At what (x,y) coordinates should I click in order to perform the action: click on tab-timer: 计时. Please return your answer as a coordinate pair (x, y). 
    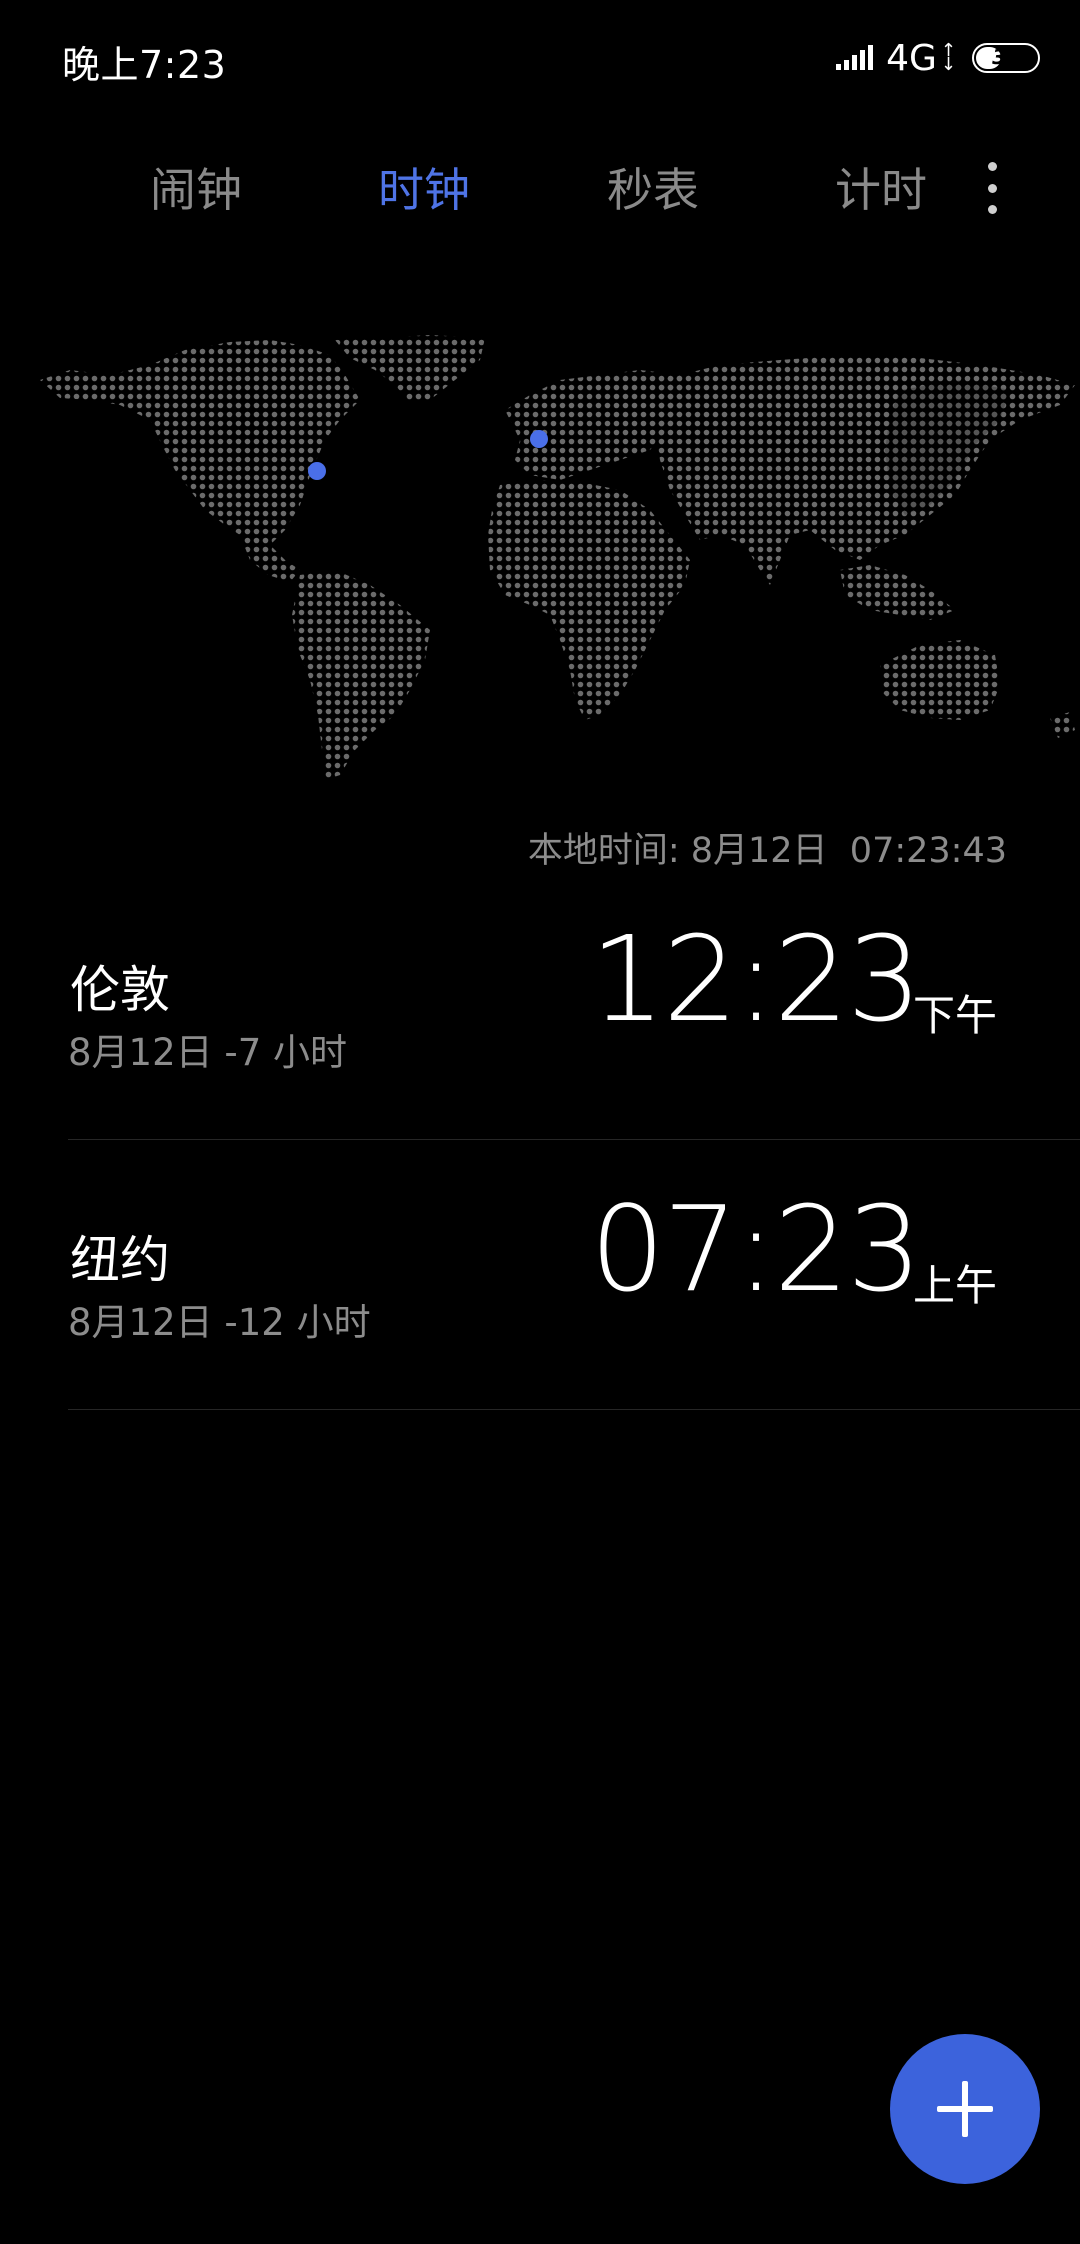
    Looking at the image, I should click on (881, 190).